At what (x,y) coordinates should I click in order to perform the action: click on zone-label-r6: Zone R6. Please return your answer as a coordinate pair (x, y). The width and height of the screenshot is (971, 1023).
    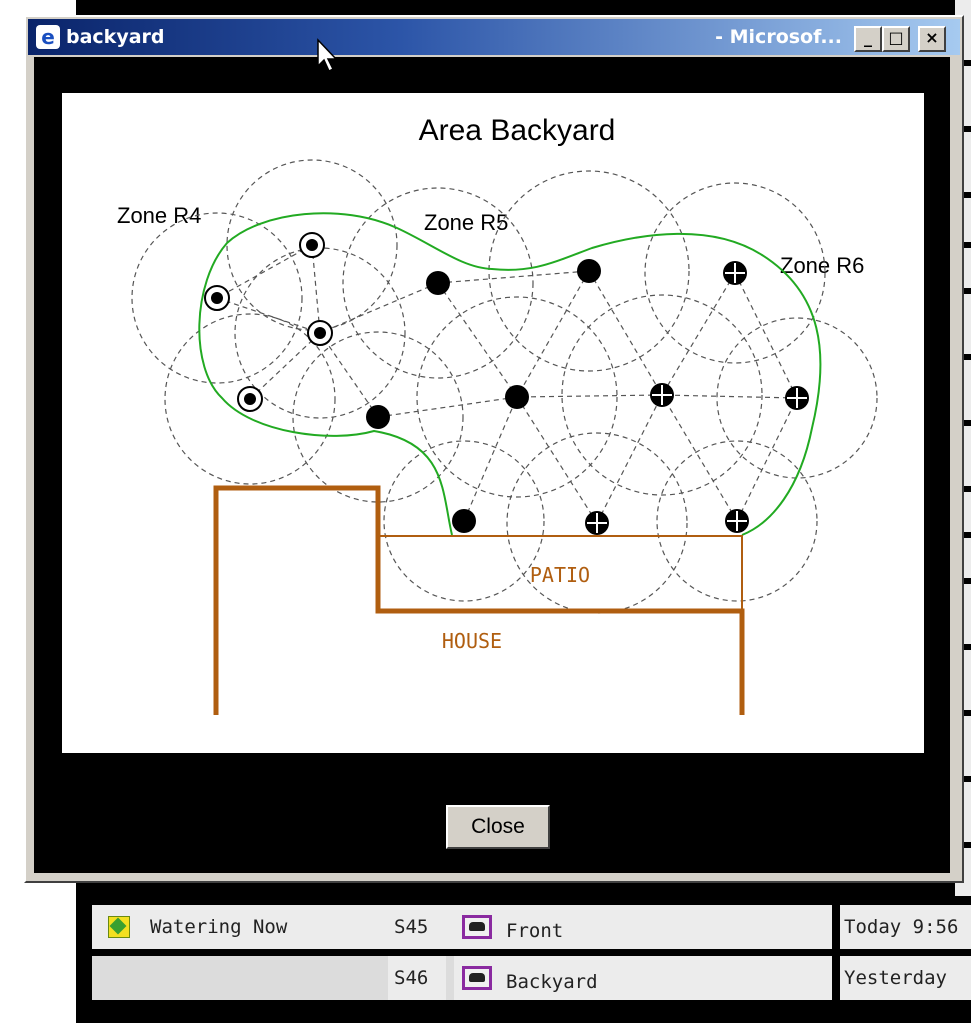
    Looking at the image, I should click on (822, 265).